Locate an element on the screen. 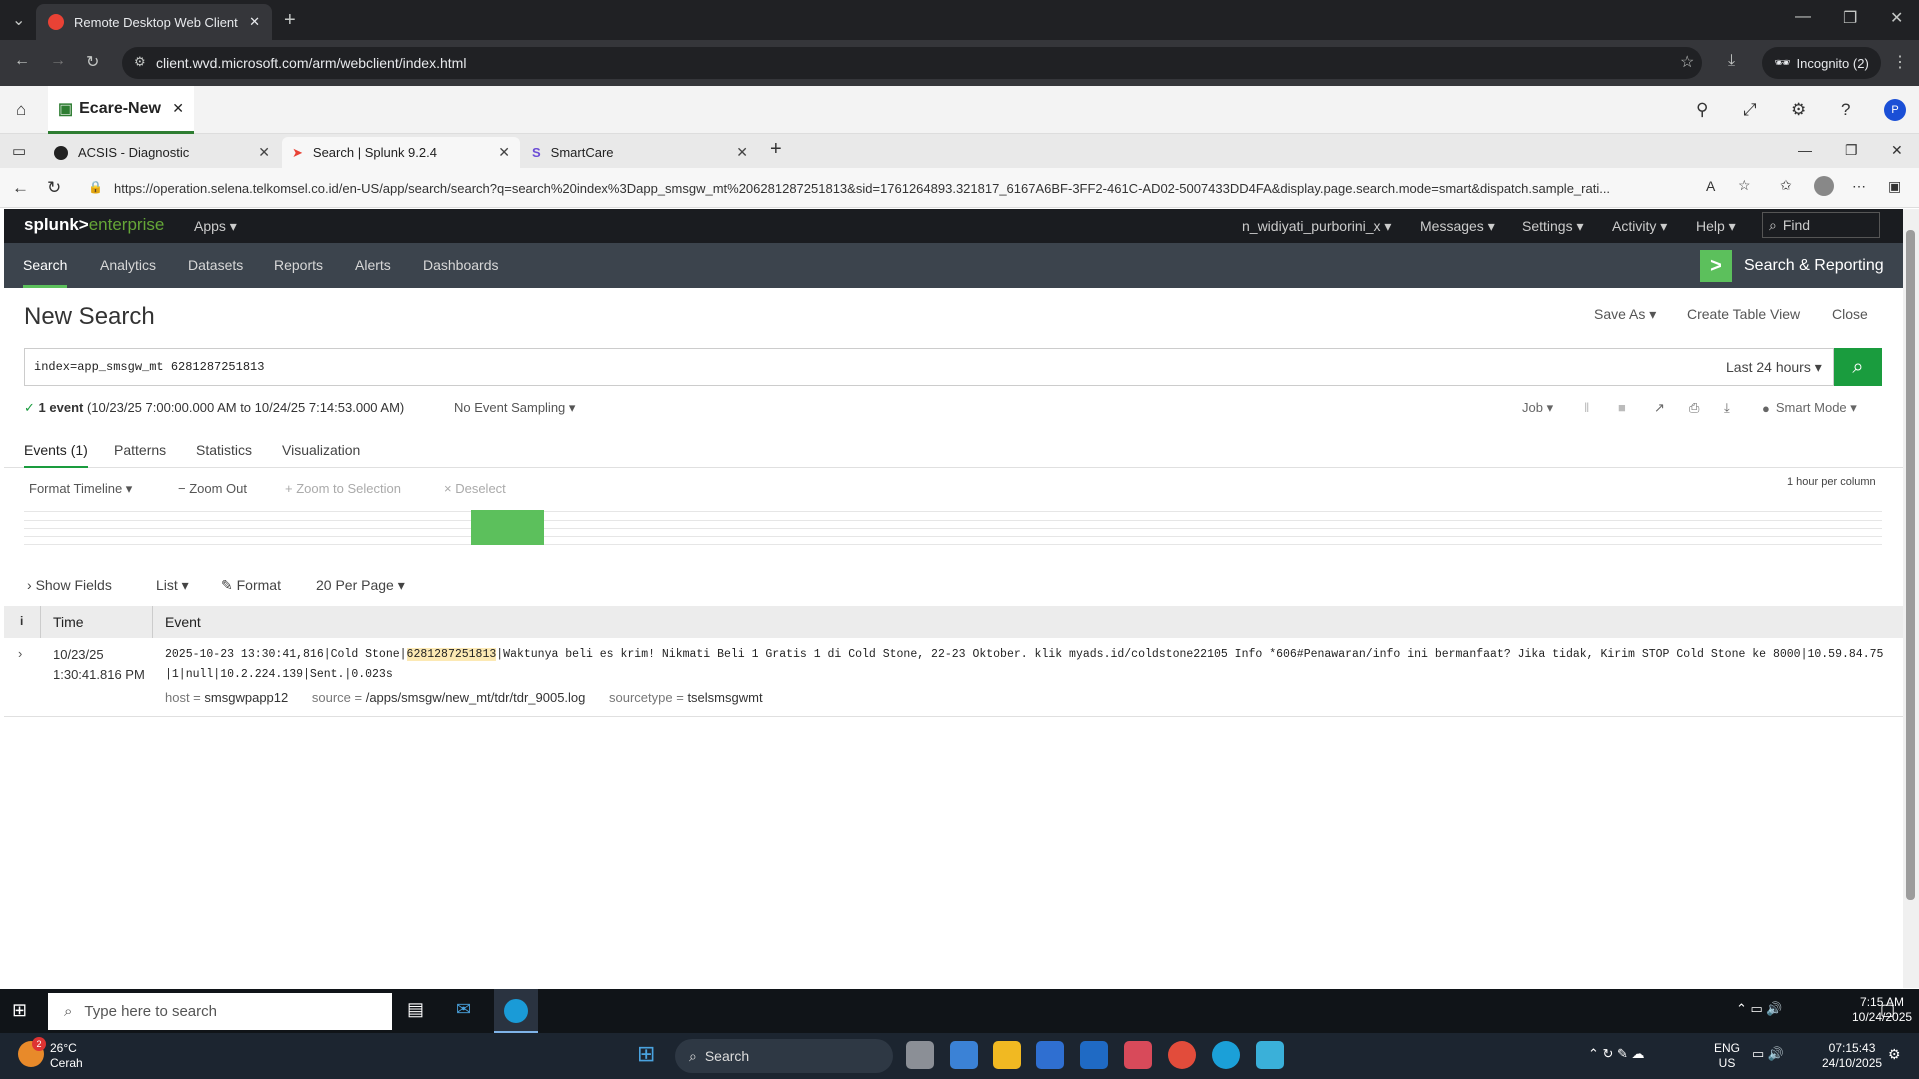  create-table-view-button: Create Table View is located at coordinates (1743, 314).